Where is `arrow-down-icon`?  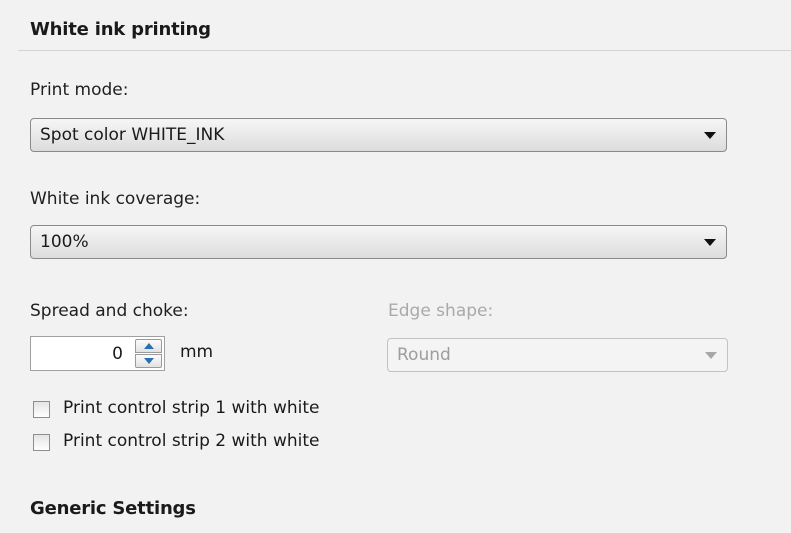
arrow-down-icon is located at coordinates (149, 361).